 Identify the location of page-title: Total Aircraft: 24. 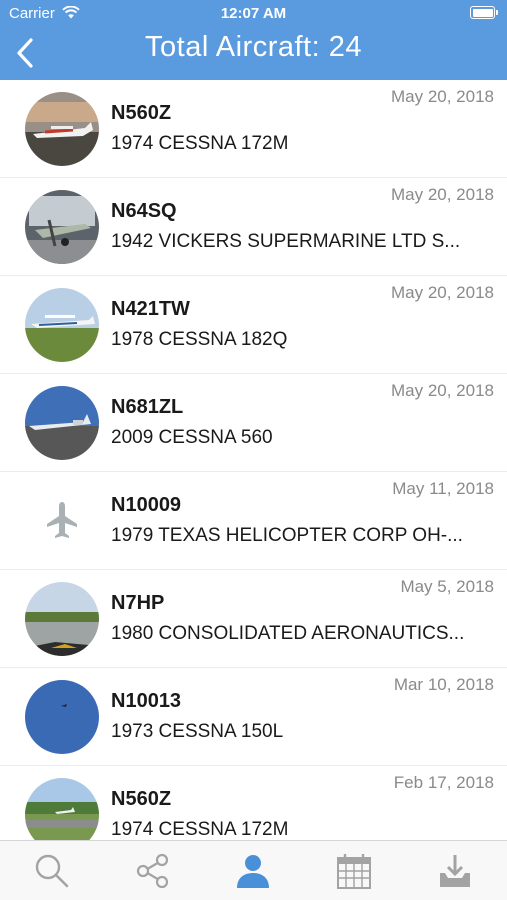
(253, 47).